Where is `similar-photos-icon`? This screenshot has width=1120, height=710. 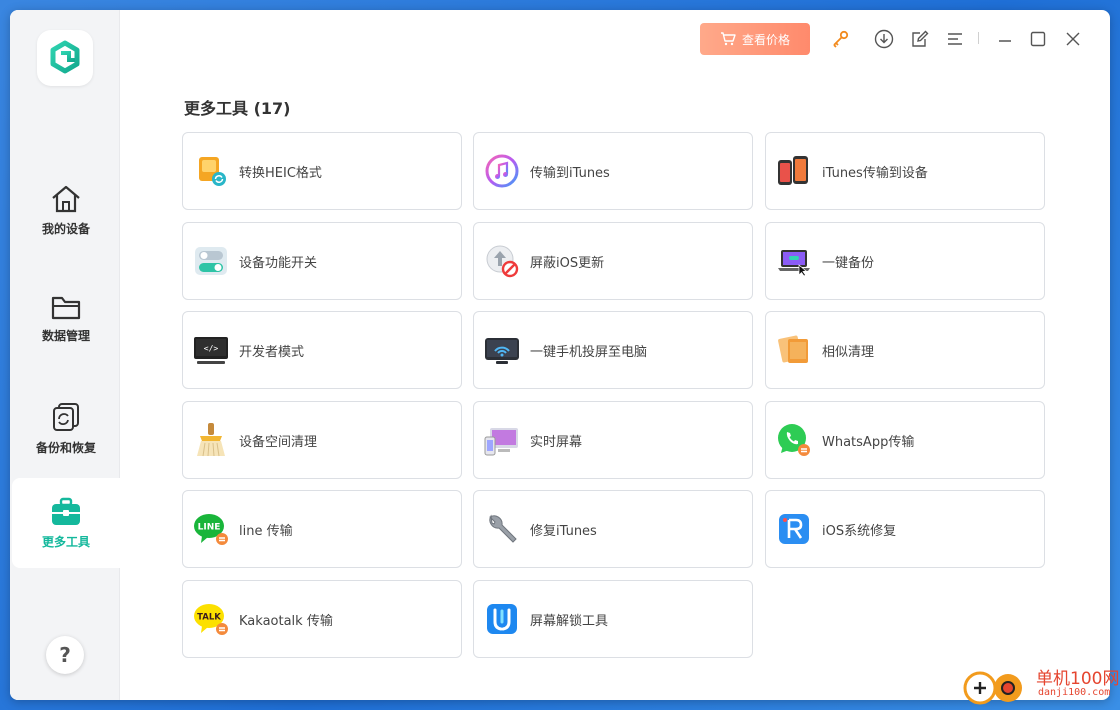 similar-photos-icon is located at coordinates (794, 350).